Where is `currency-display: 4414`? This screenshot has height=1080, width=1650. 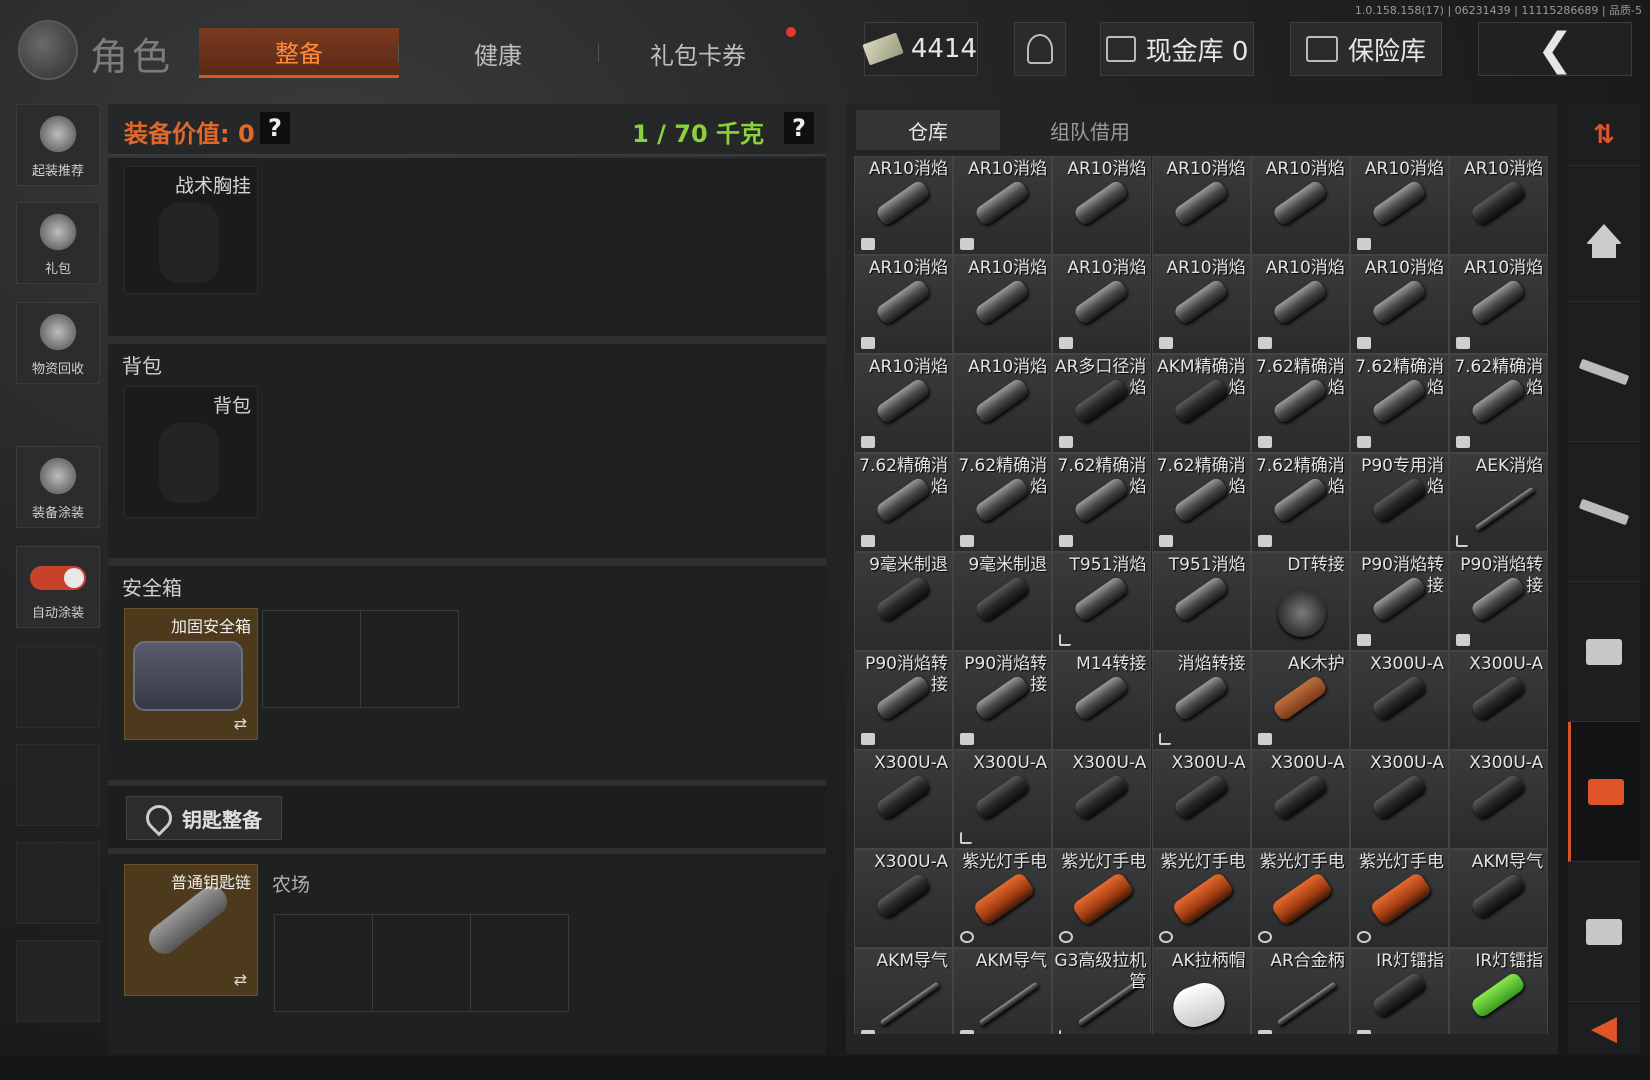
currency-display: 4414 is located at coordinates (920, 49).